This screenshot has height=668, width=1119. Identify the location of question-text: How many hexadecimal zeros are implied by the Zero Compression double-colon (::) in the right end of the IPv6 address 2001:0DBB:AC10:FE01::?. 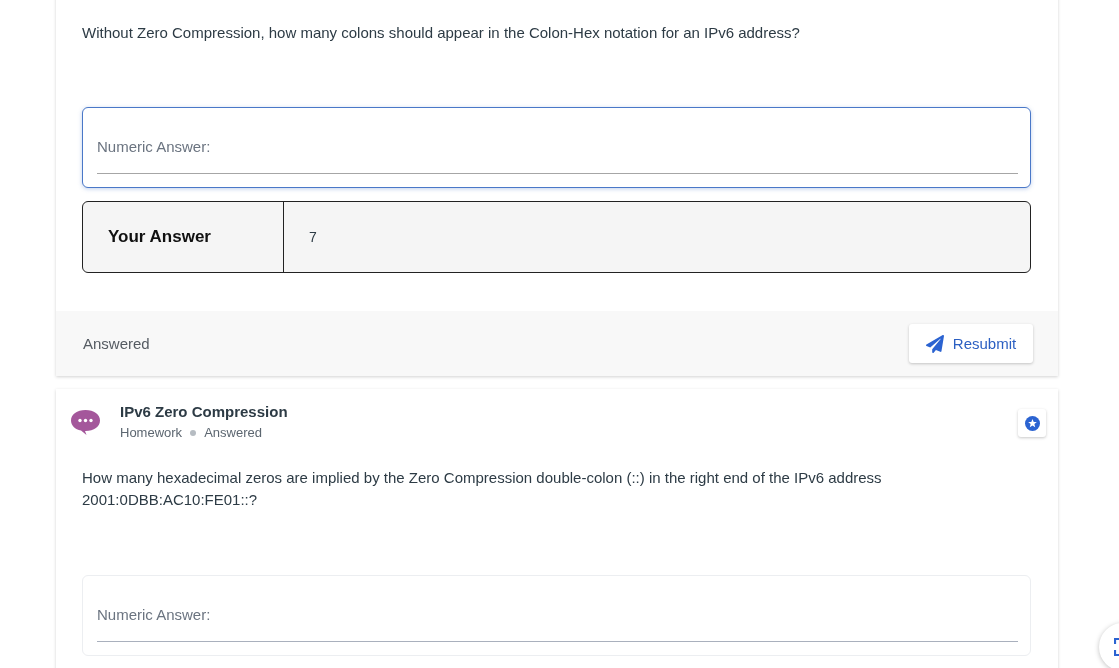
(482, 489).